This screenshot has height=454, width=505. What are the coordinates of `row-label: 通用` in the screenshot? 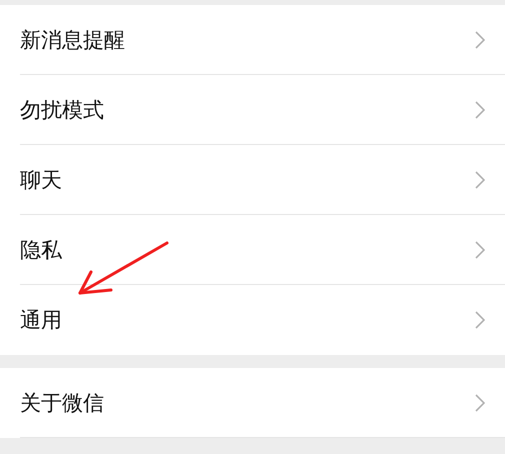 It's located at (41, 320).